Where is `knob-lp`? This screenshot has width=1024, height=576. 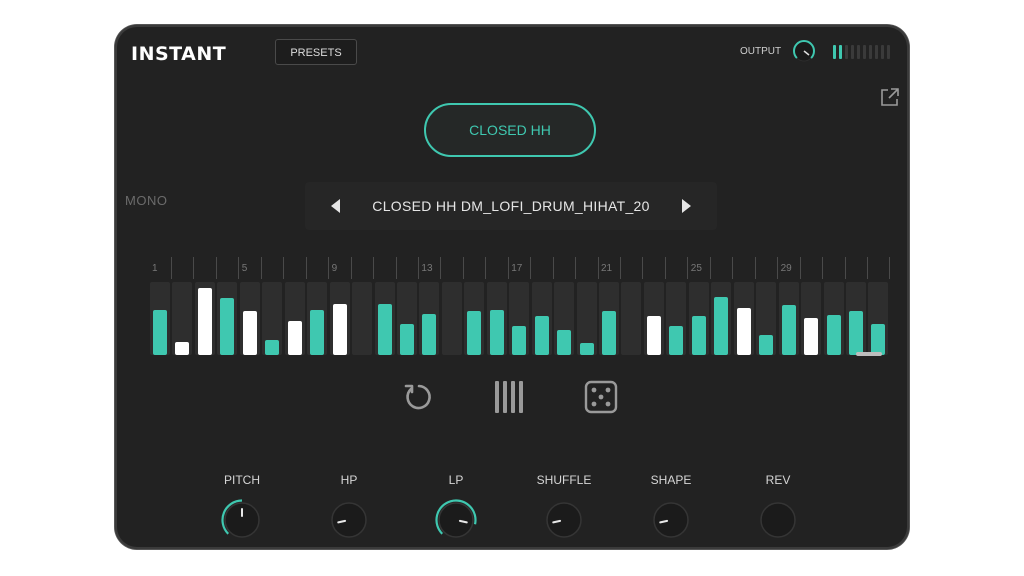 knob-lp is located at coordinates (456, 520).